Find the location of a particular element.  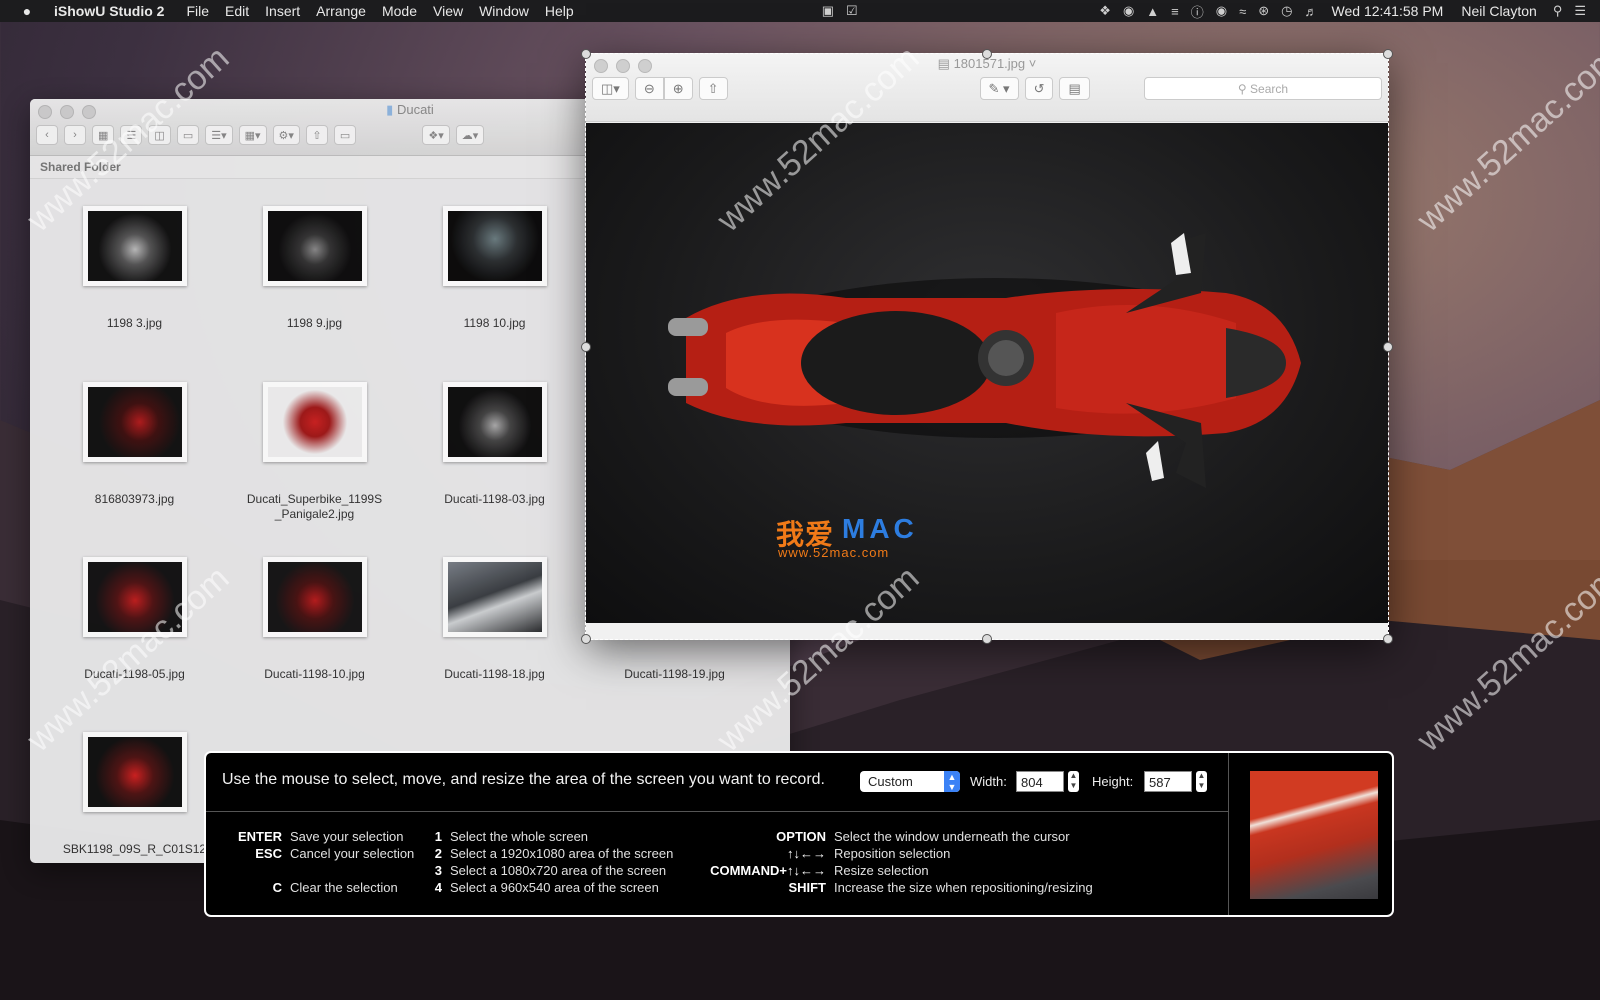

resize-handle-top-right is located at coordinates (1388, 54).